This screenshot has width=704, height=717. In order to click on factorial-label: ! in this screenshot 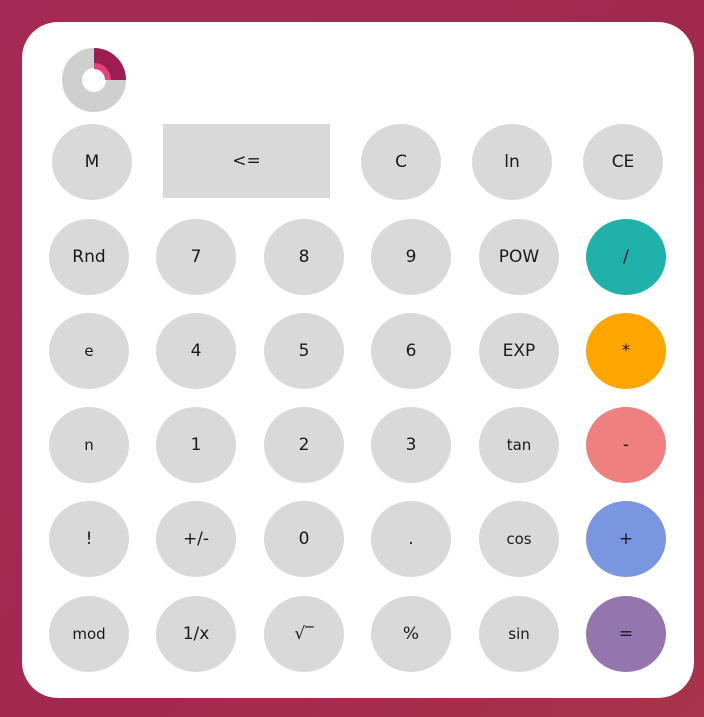, I will do `click(89, 539)`.